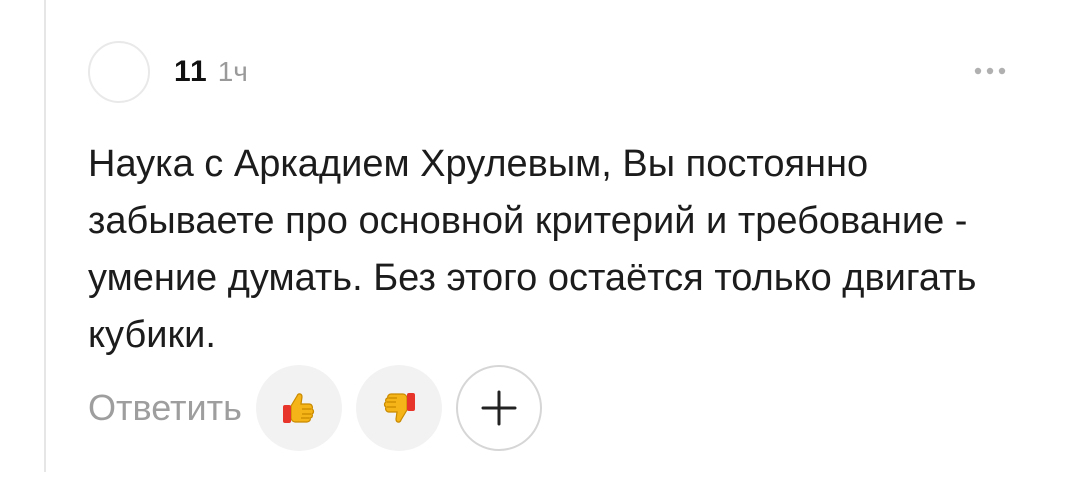 The image size is (1080, 480). I want to click on plus-icon, so click(499, 408).